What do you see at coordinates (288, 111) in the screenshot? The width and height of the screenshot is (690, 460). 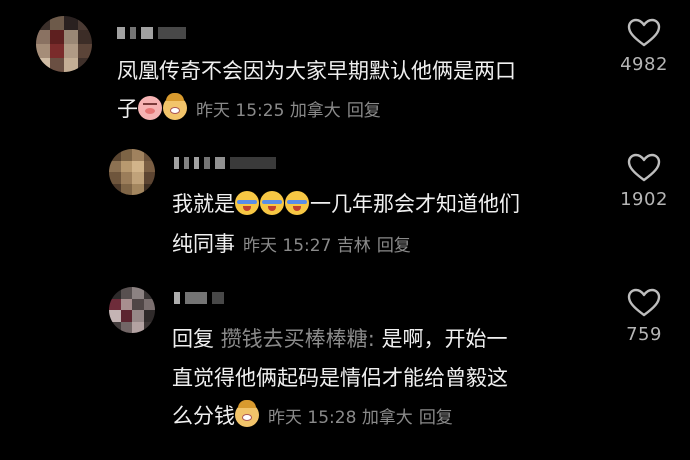 I see `comment-meta: 昨天 15:25 加拿大 回复` at bounding box center [288, 111].